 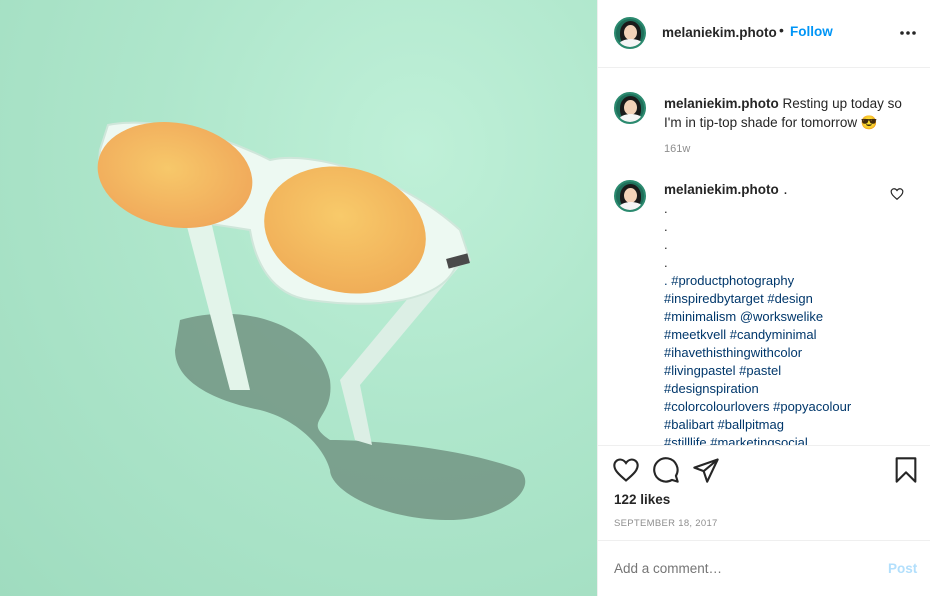 What do you see at coordinates (666, 470) in the screenshot?
I see `comment-bubble-icon` at bounding box center [666, 470].